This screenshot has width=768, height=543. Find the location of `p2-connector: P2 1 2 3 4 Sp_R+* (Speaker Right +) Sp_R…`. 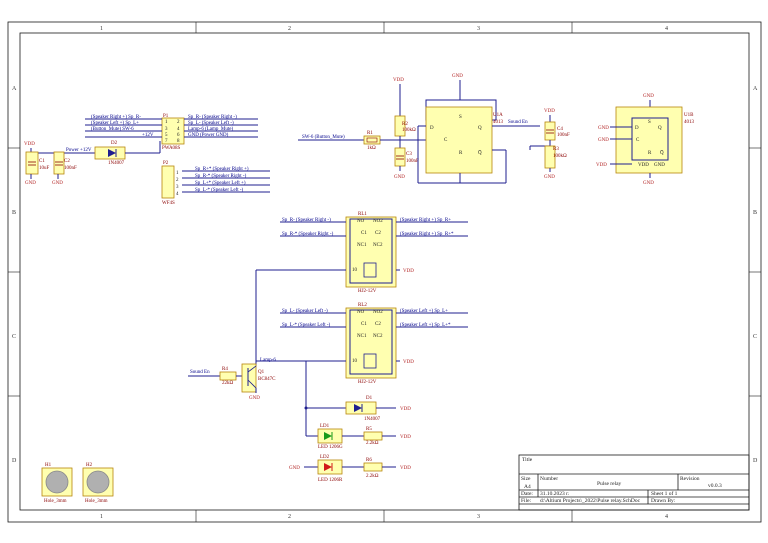

p2-connector: P2 1 2 3 4 Sp_R+* (Speaker Right +) Sp_R… is located at coordinates (215, 183).